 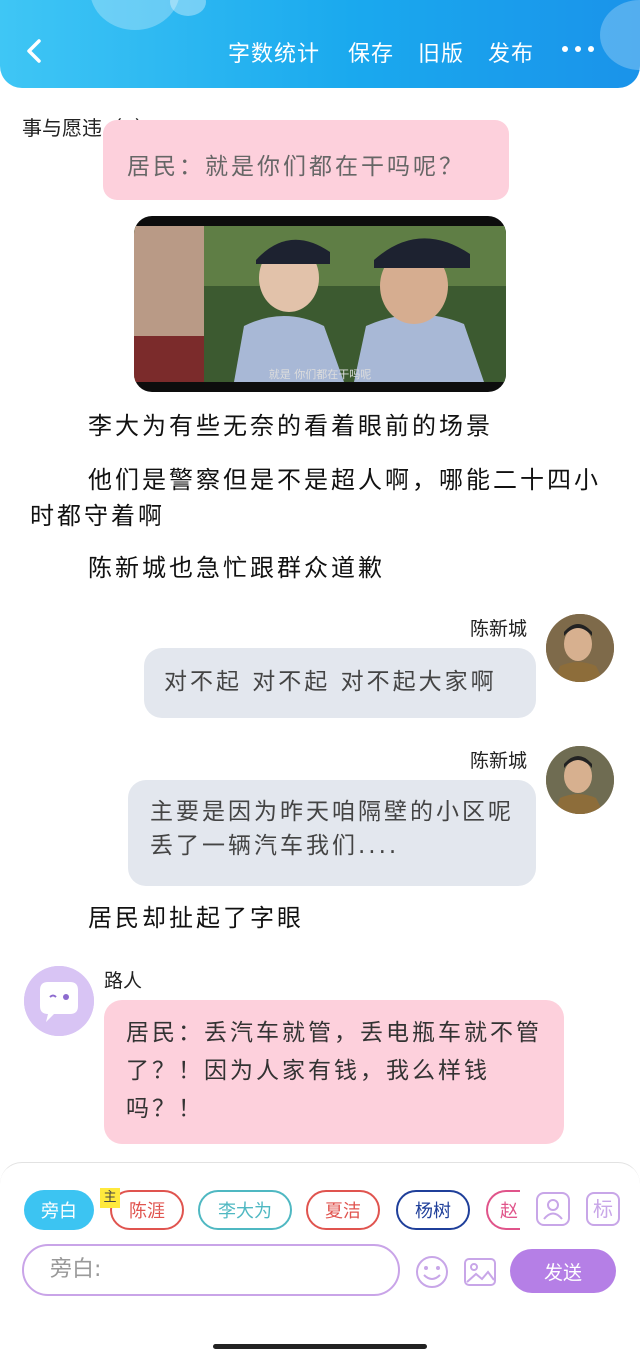 I want to click on mark-button: 标, so click(x=603, y=1209).